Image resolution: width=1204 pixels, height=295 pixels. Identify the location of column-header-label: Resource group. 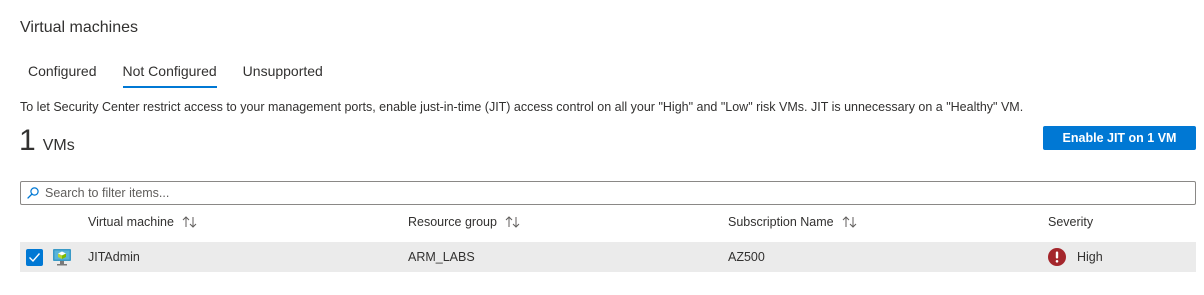
(452, 222).